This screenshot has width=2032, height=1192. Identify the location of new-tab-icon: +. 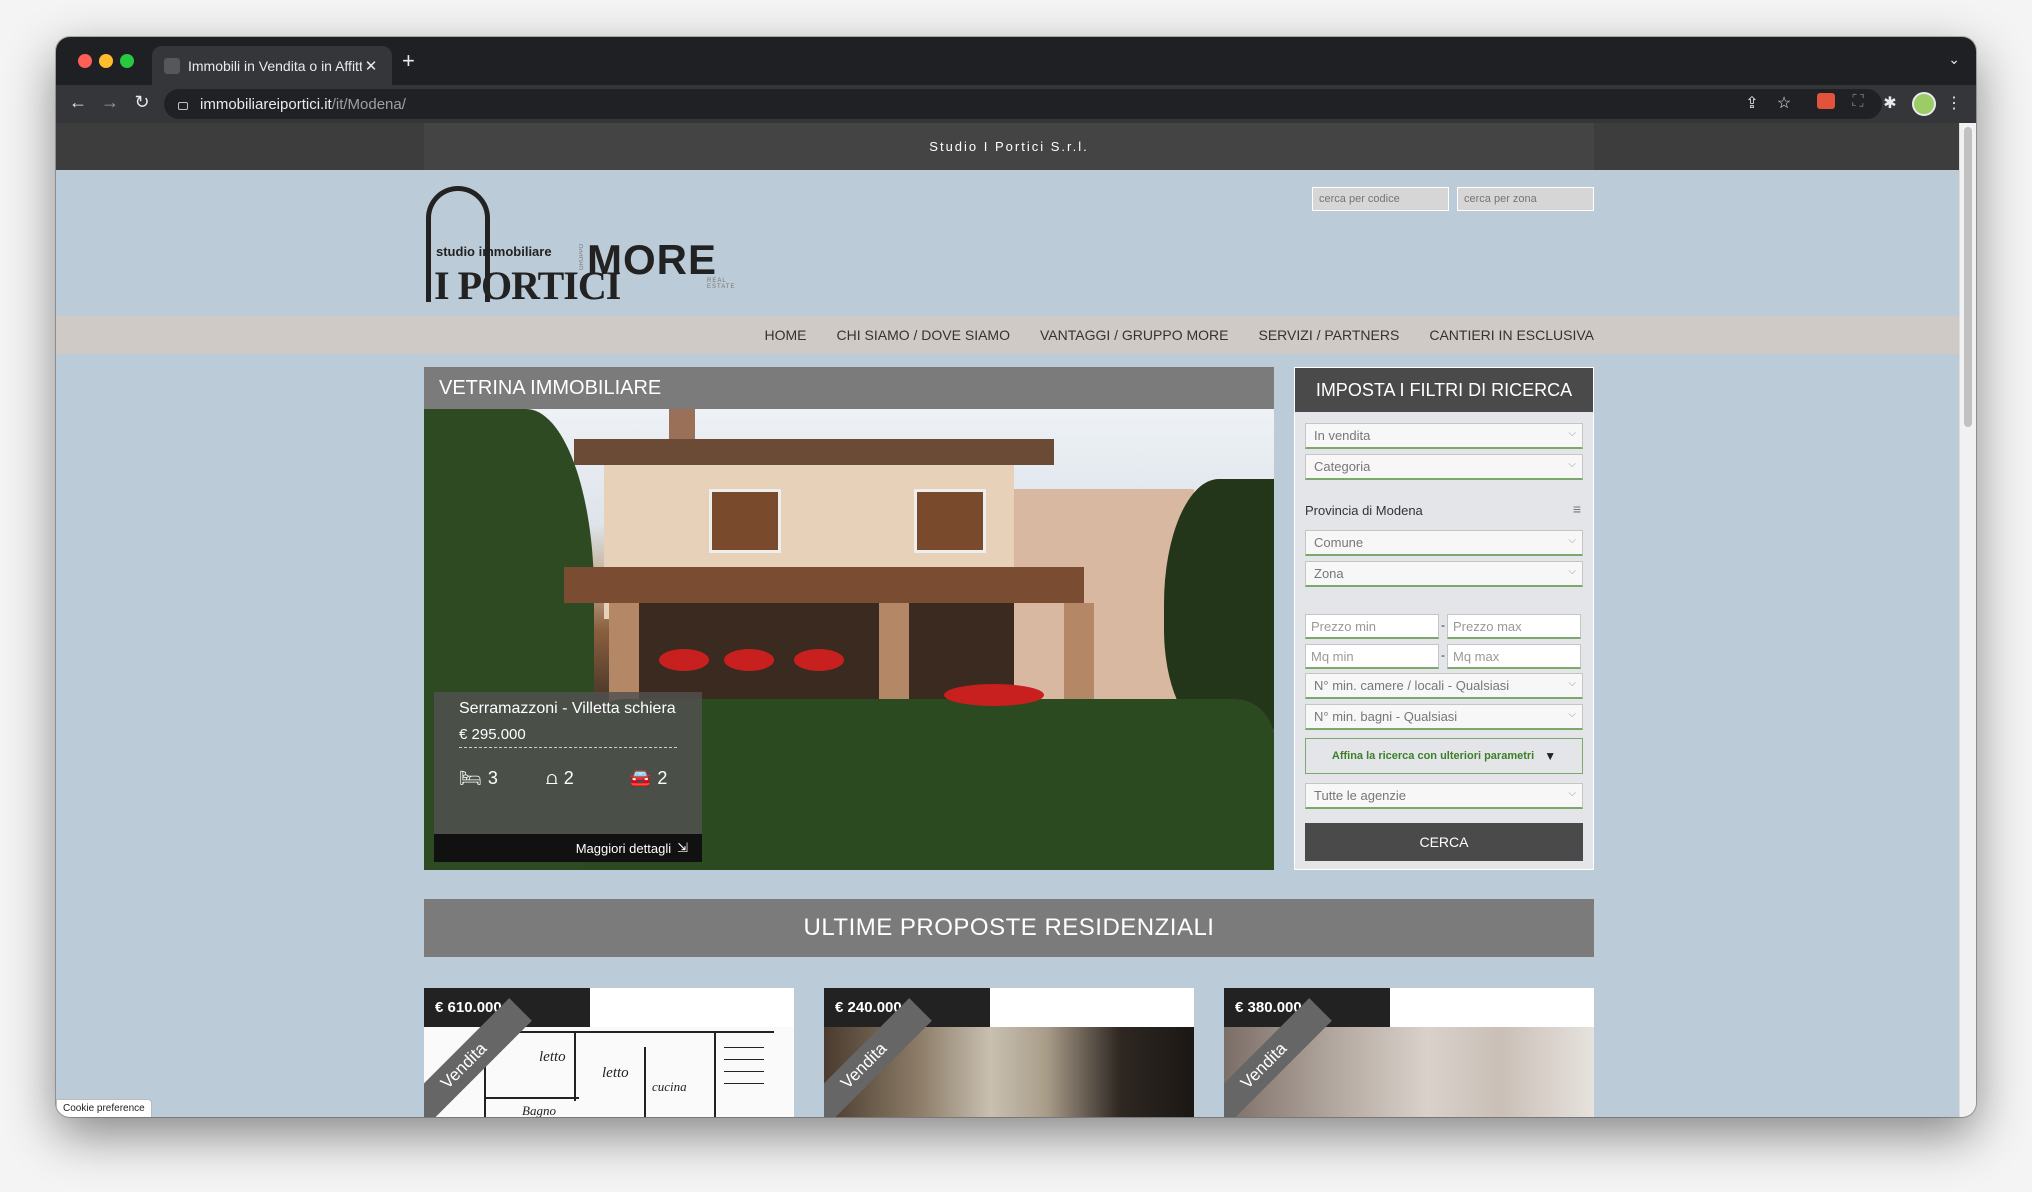
(408, 61).